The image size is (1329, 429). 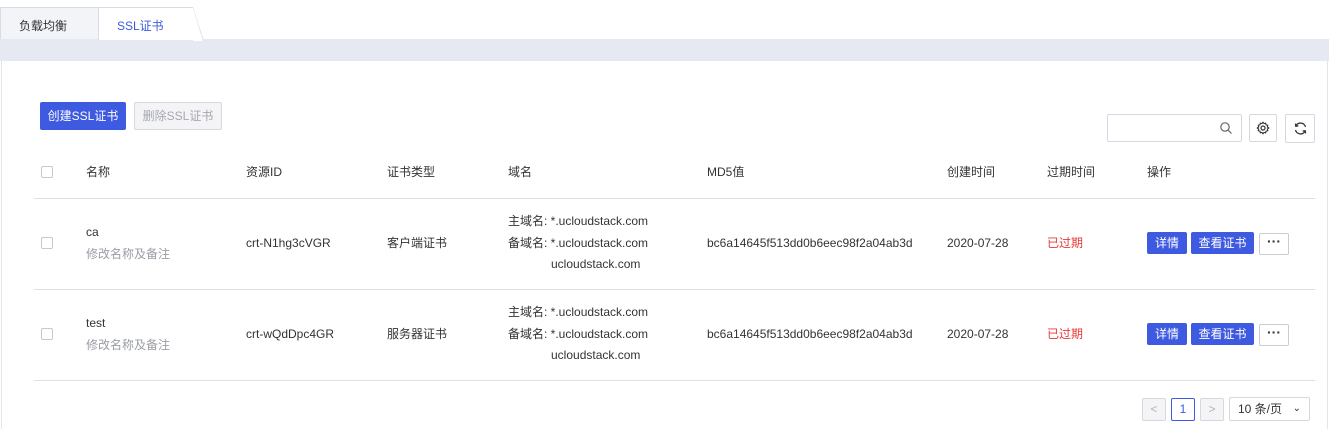 What do you see at coordinates (726, 172) in the screenshot?
I see `column-header-md5: MD5值` at bounding box center [726, 172].